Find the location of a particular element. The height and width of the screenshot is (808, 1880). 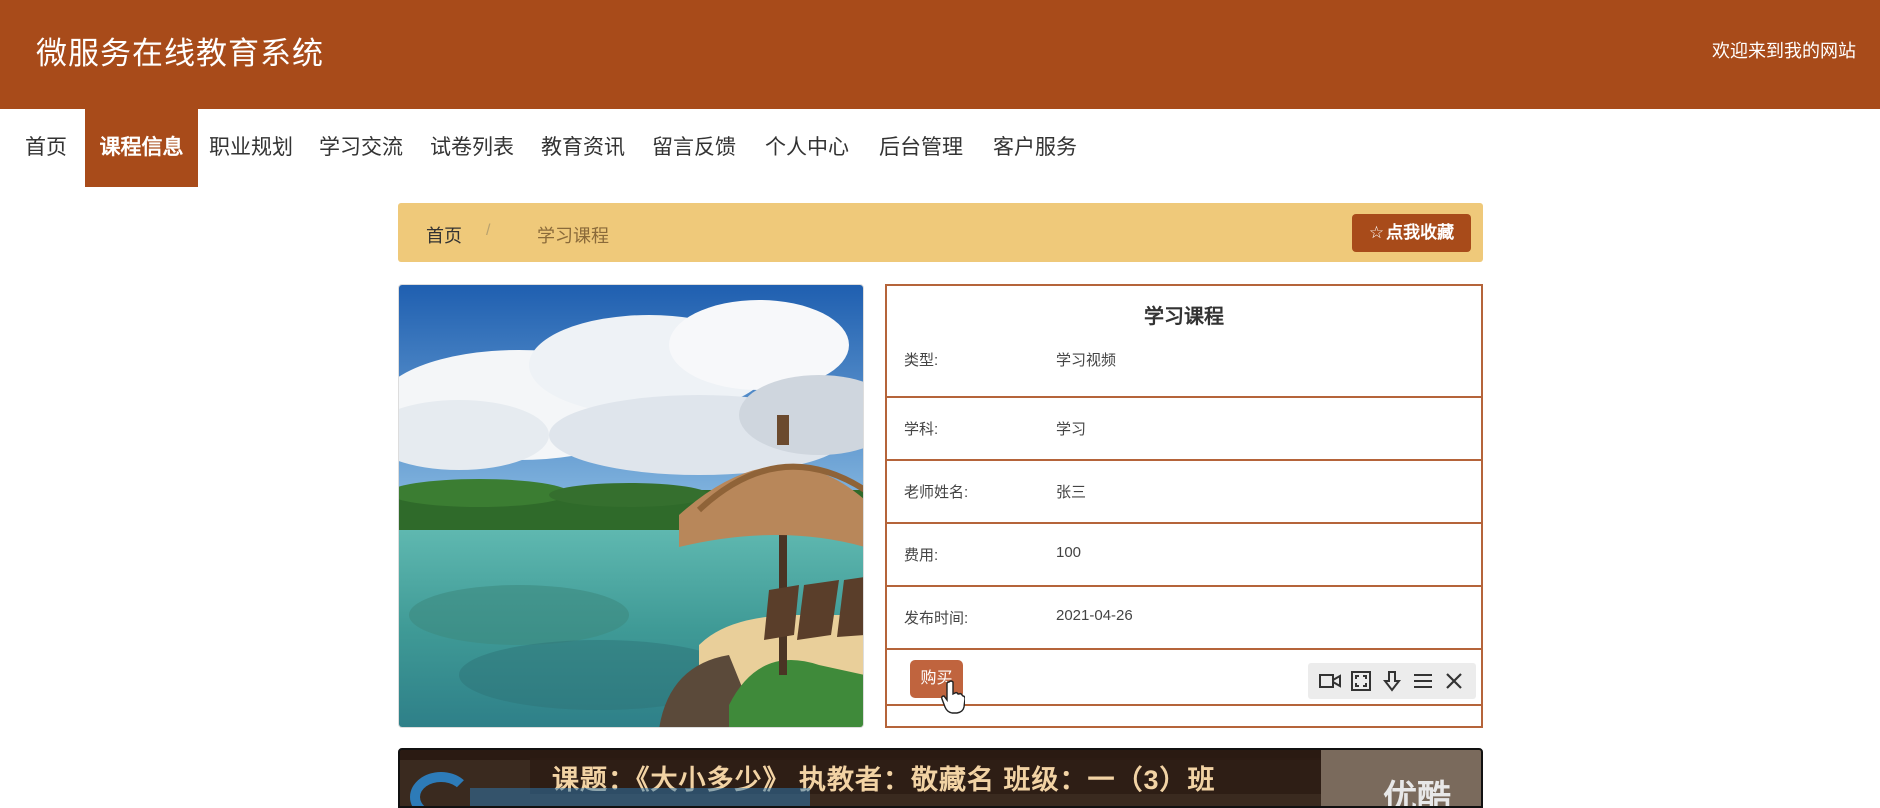

site-header: 微服务在线教育系统 欢迎来到我的网站 is located at coordinates (940, 54).